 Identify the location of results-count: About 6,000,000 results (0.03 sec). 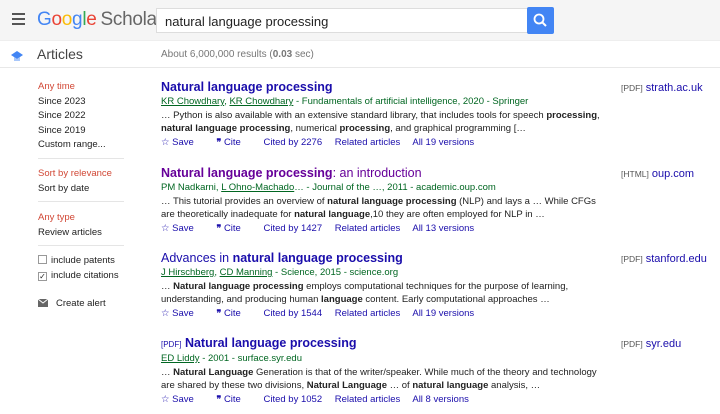
(237, 54).